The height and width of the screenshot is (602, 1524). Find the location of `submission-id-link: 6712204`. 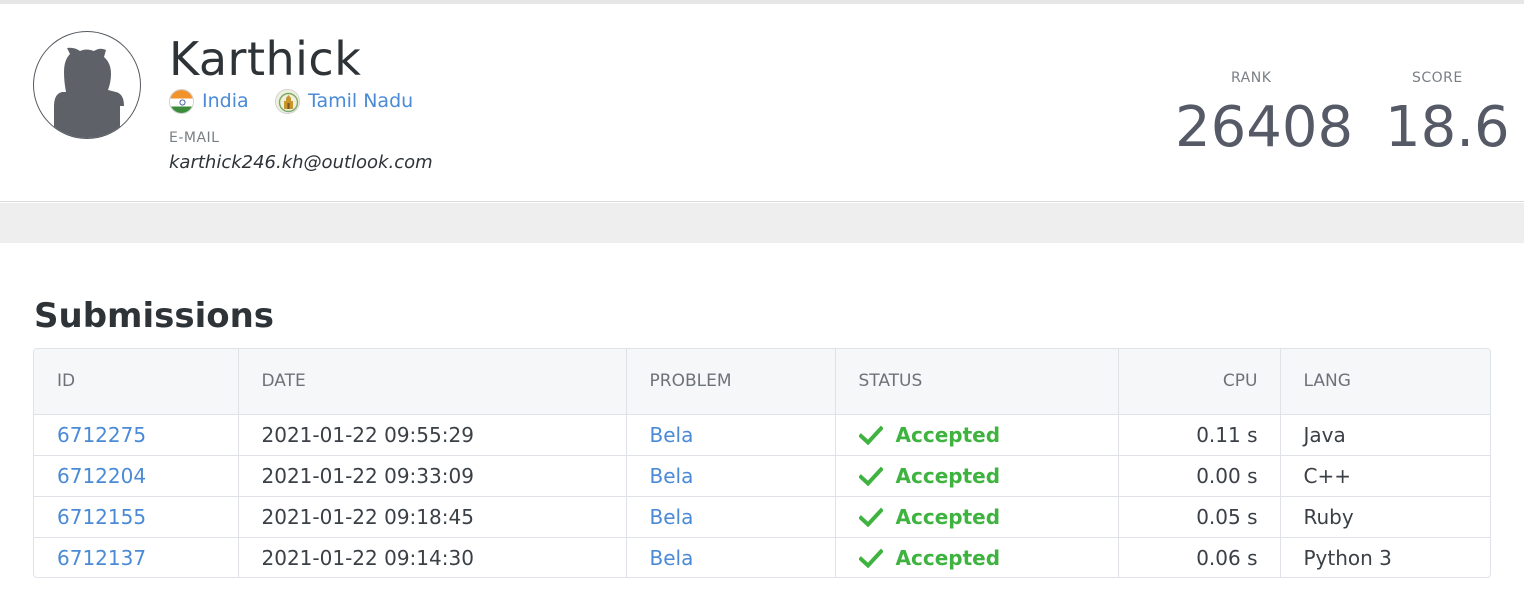

submission-id-link: 6712204 is located at coordinates (101, 476).